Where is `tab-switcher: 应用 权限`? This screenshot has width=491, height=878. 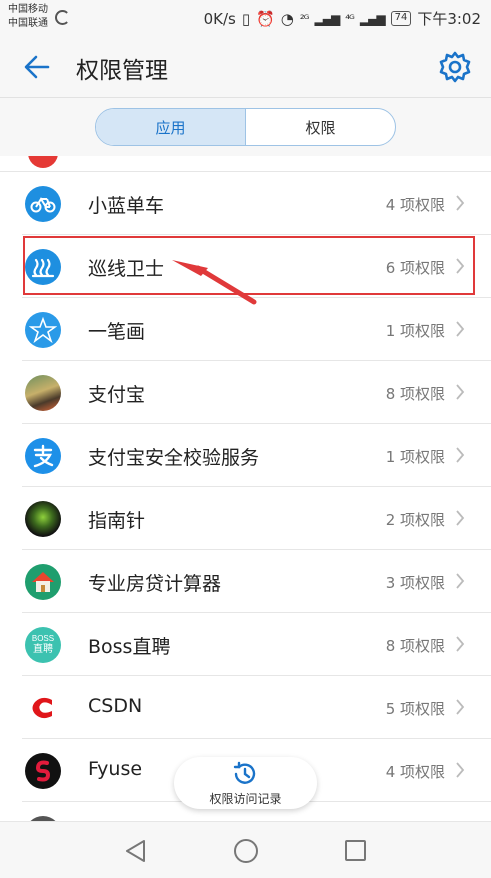 tab-switcher: 应用 权限 is located at coordinates (245, 127).